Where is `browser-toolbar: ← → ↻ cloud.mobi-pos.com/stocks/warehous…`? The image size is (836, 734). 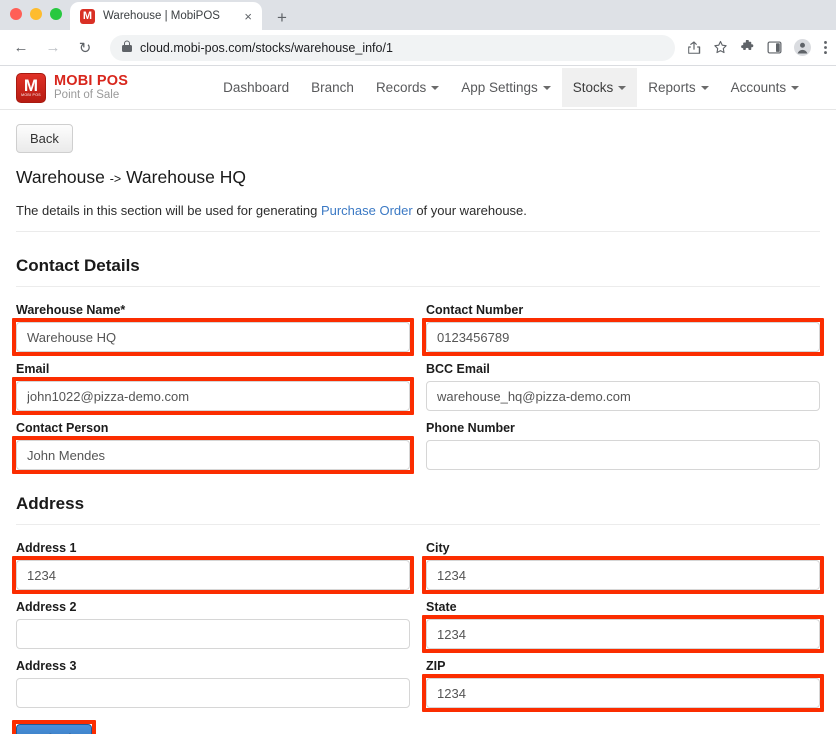 browser-toolbar: ← → ↻ cloud.mobi-pos.com/stocks/warehous… is located at coordinates (418, 48).